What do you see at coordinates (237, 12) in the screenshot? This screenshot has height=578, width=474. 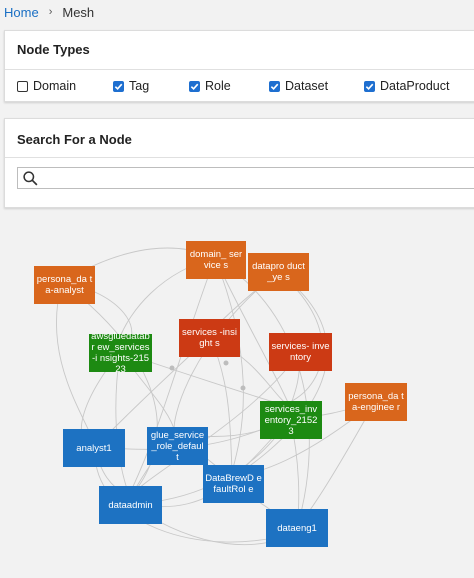 I see `breadcrumb: Home › Mesh` at bounding box center [237, 12].